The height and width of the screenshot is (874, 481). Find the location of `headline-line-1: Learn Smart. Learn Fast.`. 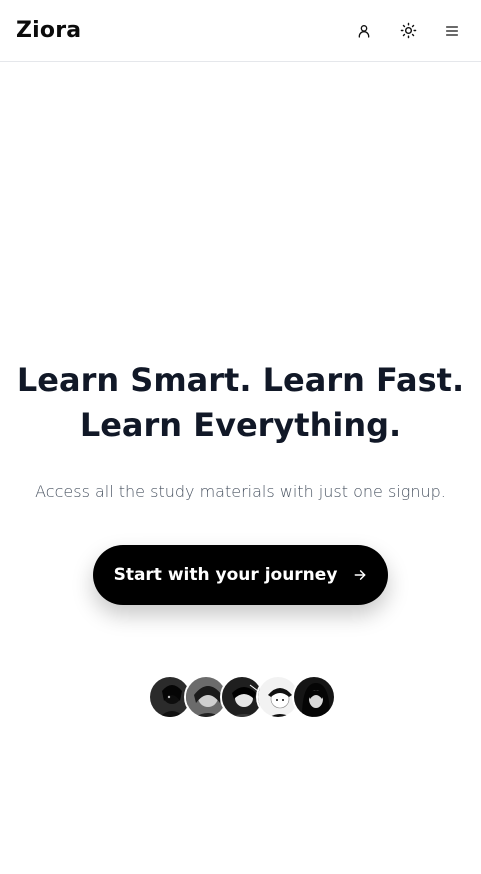

headline-line-1: Learn Smart. Learn Fast. is located at coordinates (240, 380).